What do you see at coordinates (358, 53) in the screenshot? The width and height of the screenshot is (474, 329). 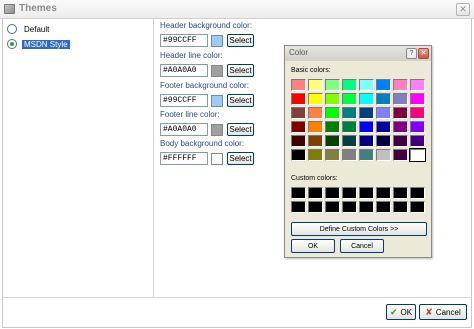 I see `dialog-title-bar: Color ? ✕` at bounding box center [358, 53].